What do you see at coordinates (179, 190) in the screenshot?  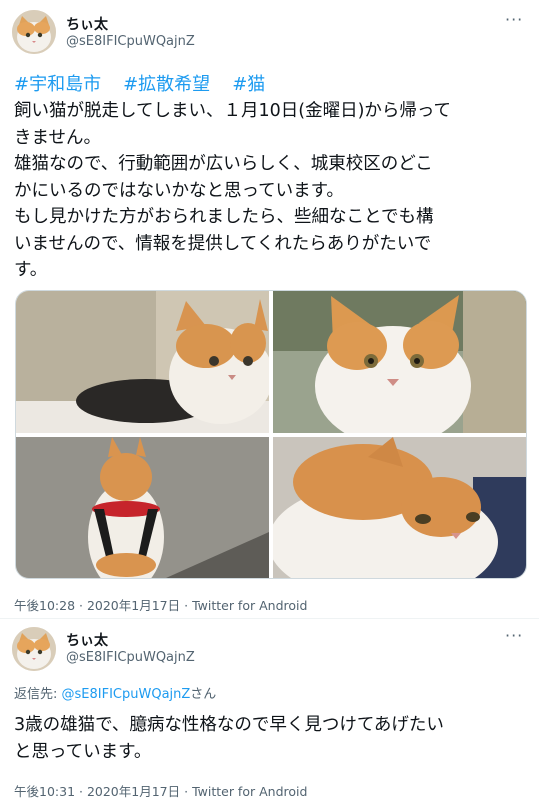 I see `tweet-text-line: かにいるのではないかなと思っています。` at bounding box center [179, 190].